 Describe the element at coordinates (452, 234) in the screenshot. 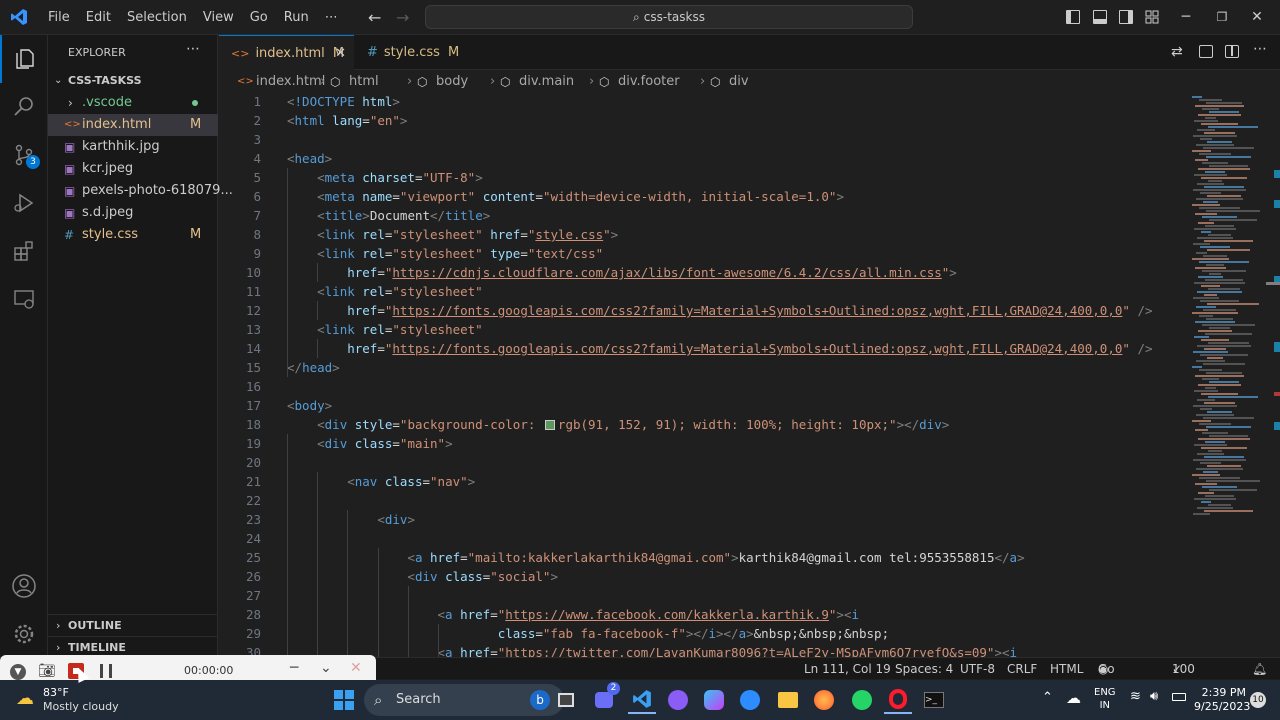

I see `code-line: <link rel="stylesheet" href="style.css">` at that location.